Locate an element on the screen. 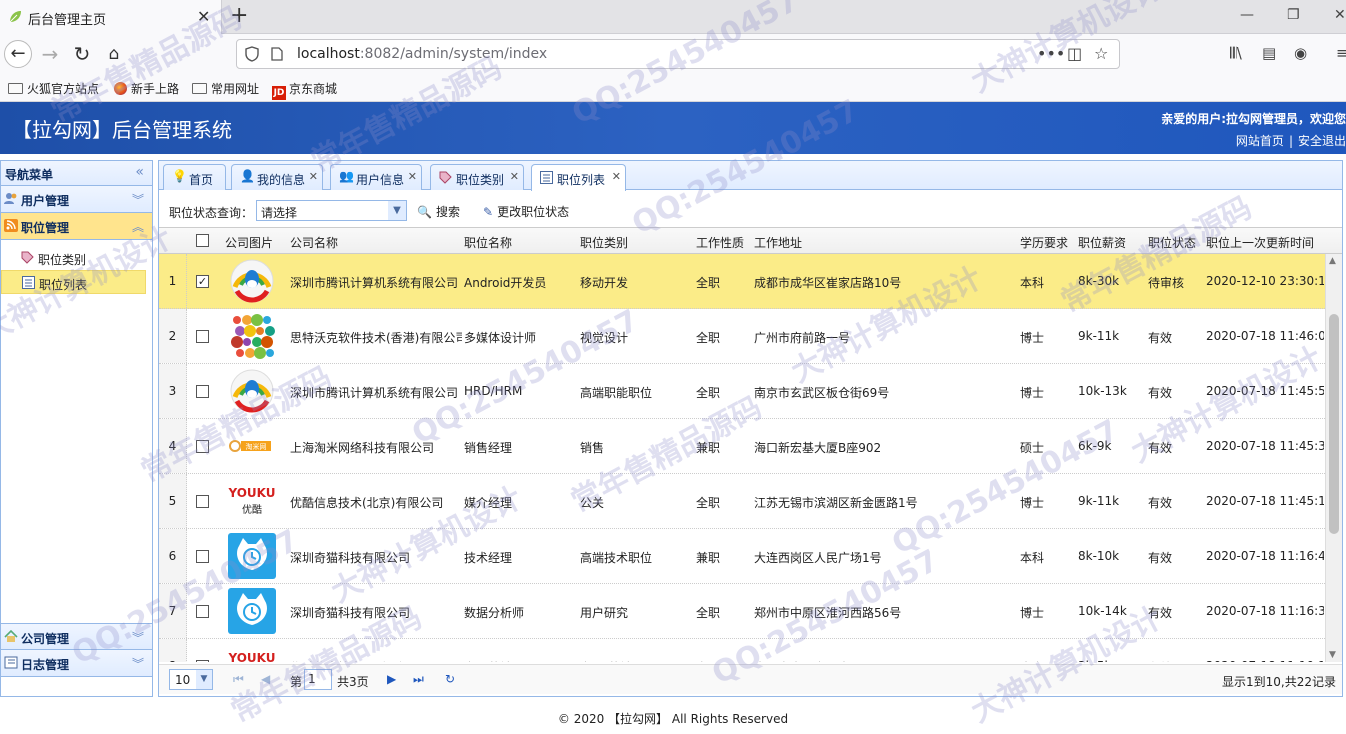 This screenshot has width=1346, height=734. grid-scrollbar: ▲ ▼ is located at coordinates (1333, 458).